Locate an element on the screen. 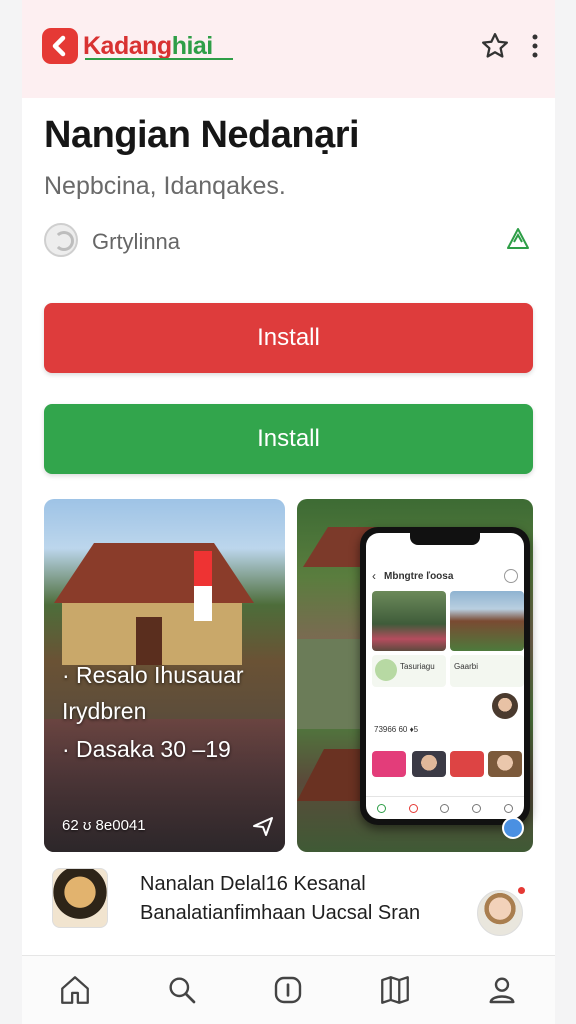  user-avatar is located at coordinates (500, 913).